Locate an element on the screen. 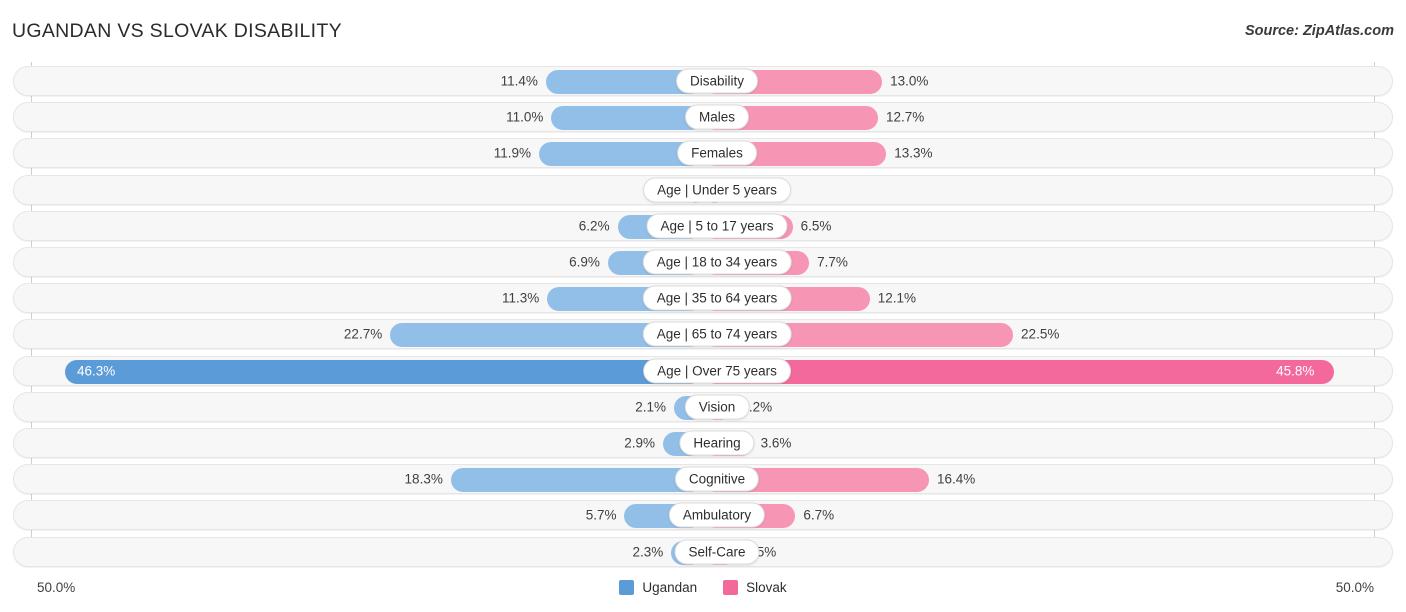 The height and width of the screenshot is (612, 1406). category-label: Males is located at coordinates (717, 117).